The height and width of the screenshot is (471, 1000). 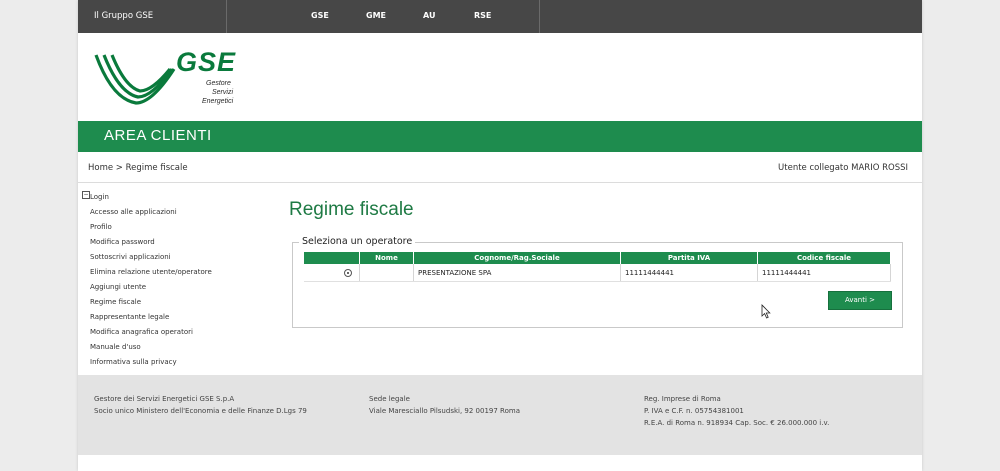 I want to click on column-header-ragione-sociale: Cognome/Rag.Sociale, so click(x=517, y=258).